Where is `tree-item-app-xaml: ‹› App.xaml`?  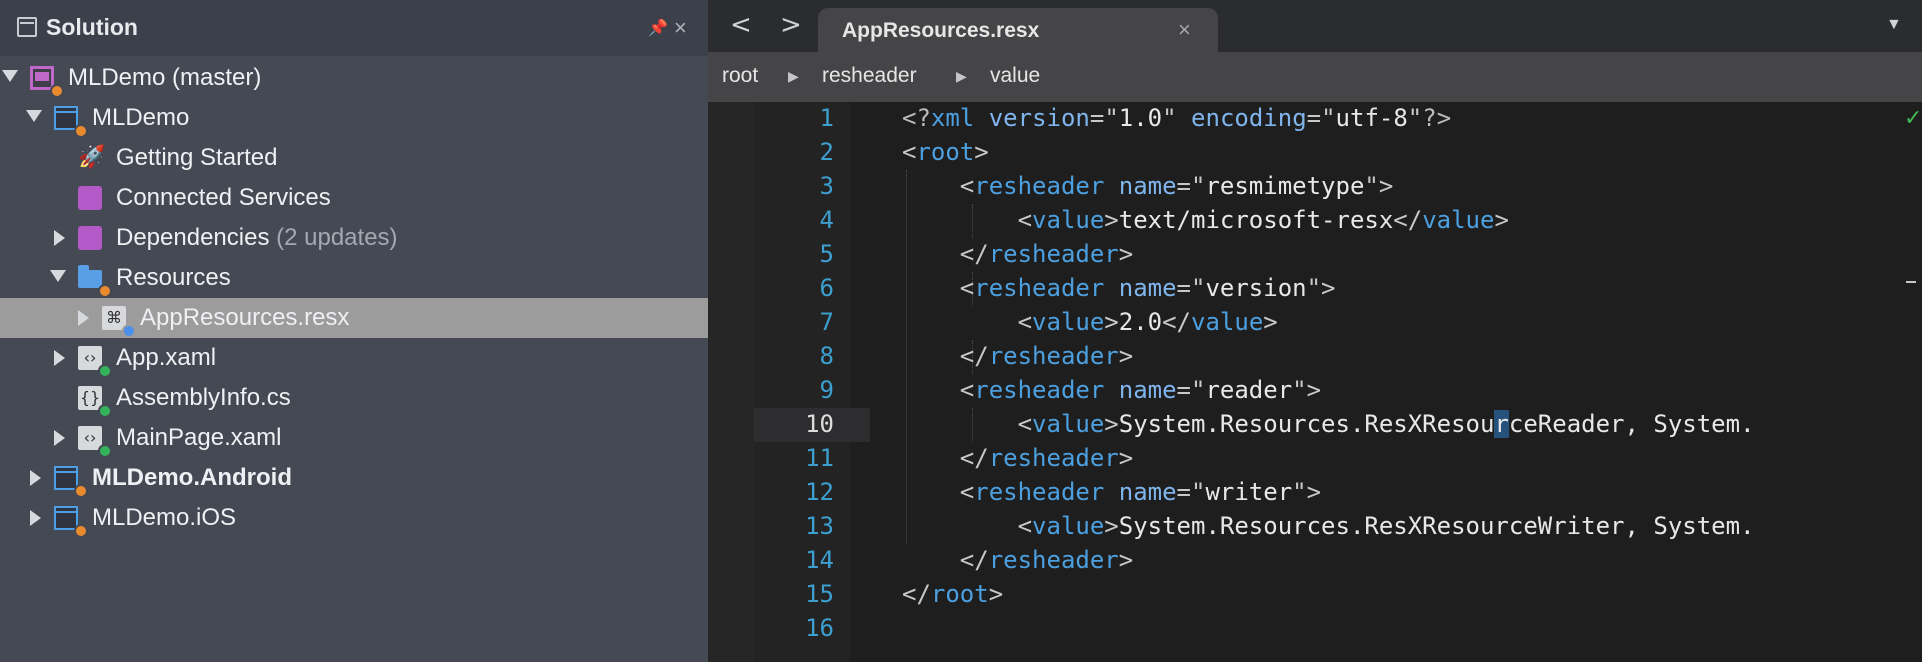
tree-item-app-xaml: ‹› App.xaml is located at coordinates (354, 358).